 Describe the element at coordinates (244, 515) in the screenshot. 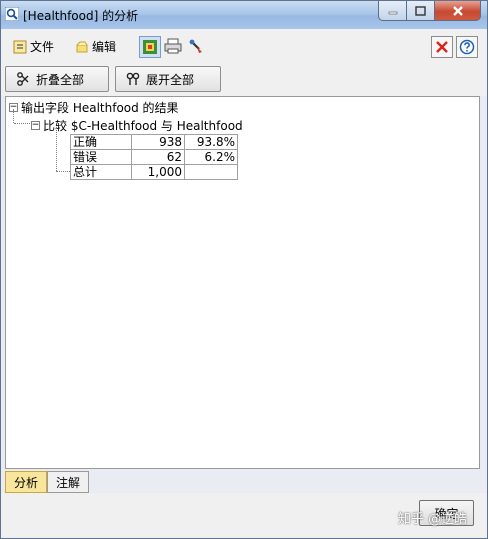

I see `bottom-bar: 确定 知乎 @逆皓` at that location.